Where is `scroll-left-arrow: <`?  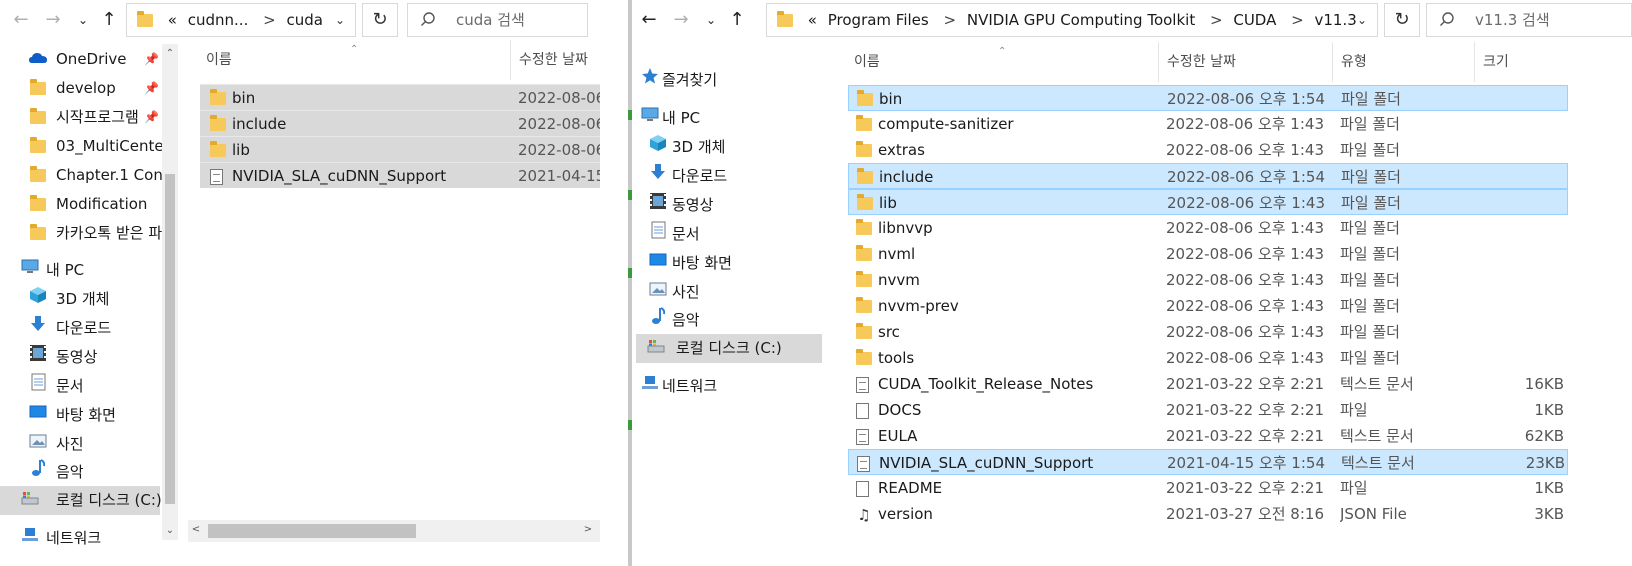
scroll-left-arrow: < is located at coordinates (196, 529).